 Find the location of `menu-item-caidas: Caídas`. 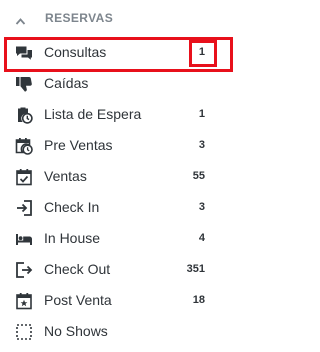

menu-item-caidas: Caídas is located at coordinates (121, 83).